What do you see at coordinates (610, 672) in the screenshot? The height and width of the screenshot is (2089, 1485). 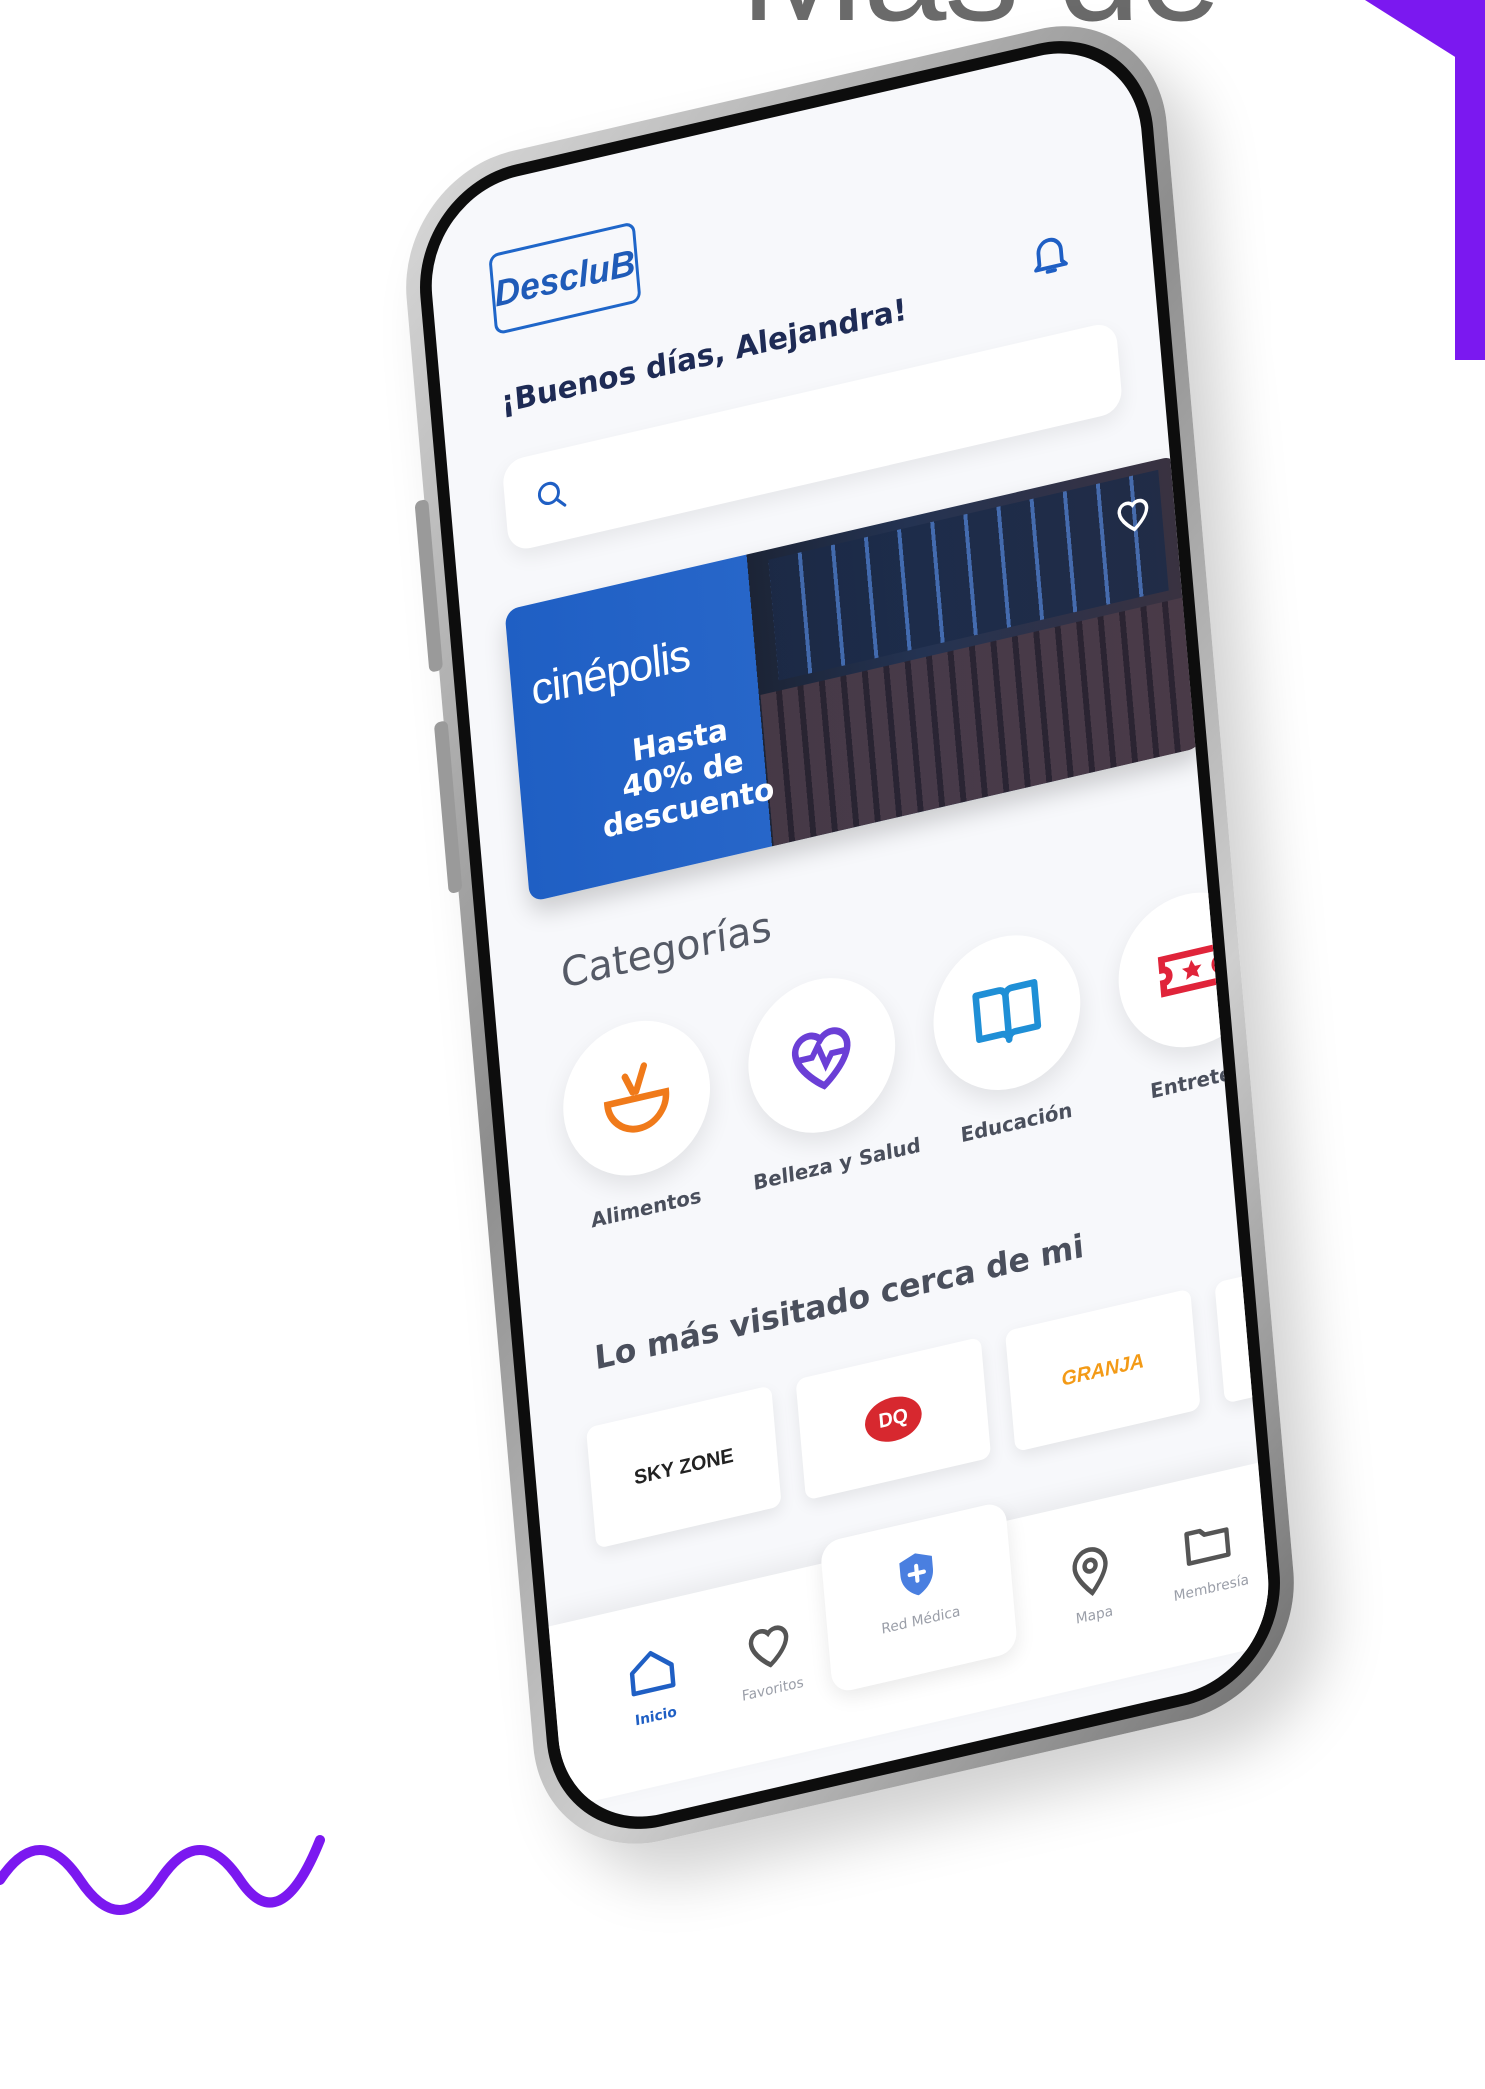 I see `banner-brand: cinépolis` at bounding box center [610, 672].